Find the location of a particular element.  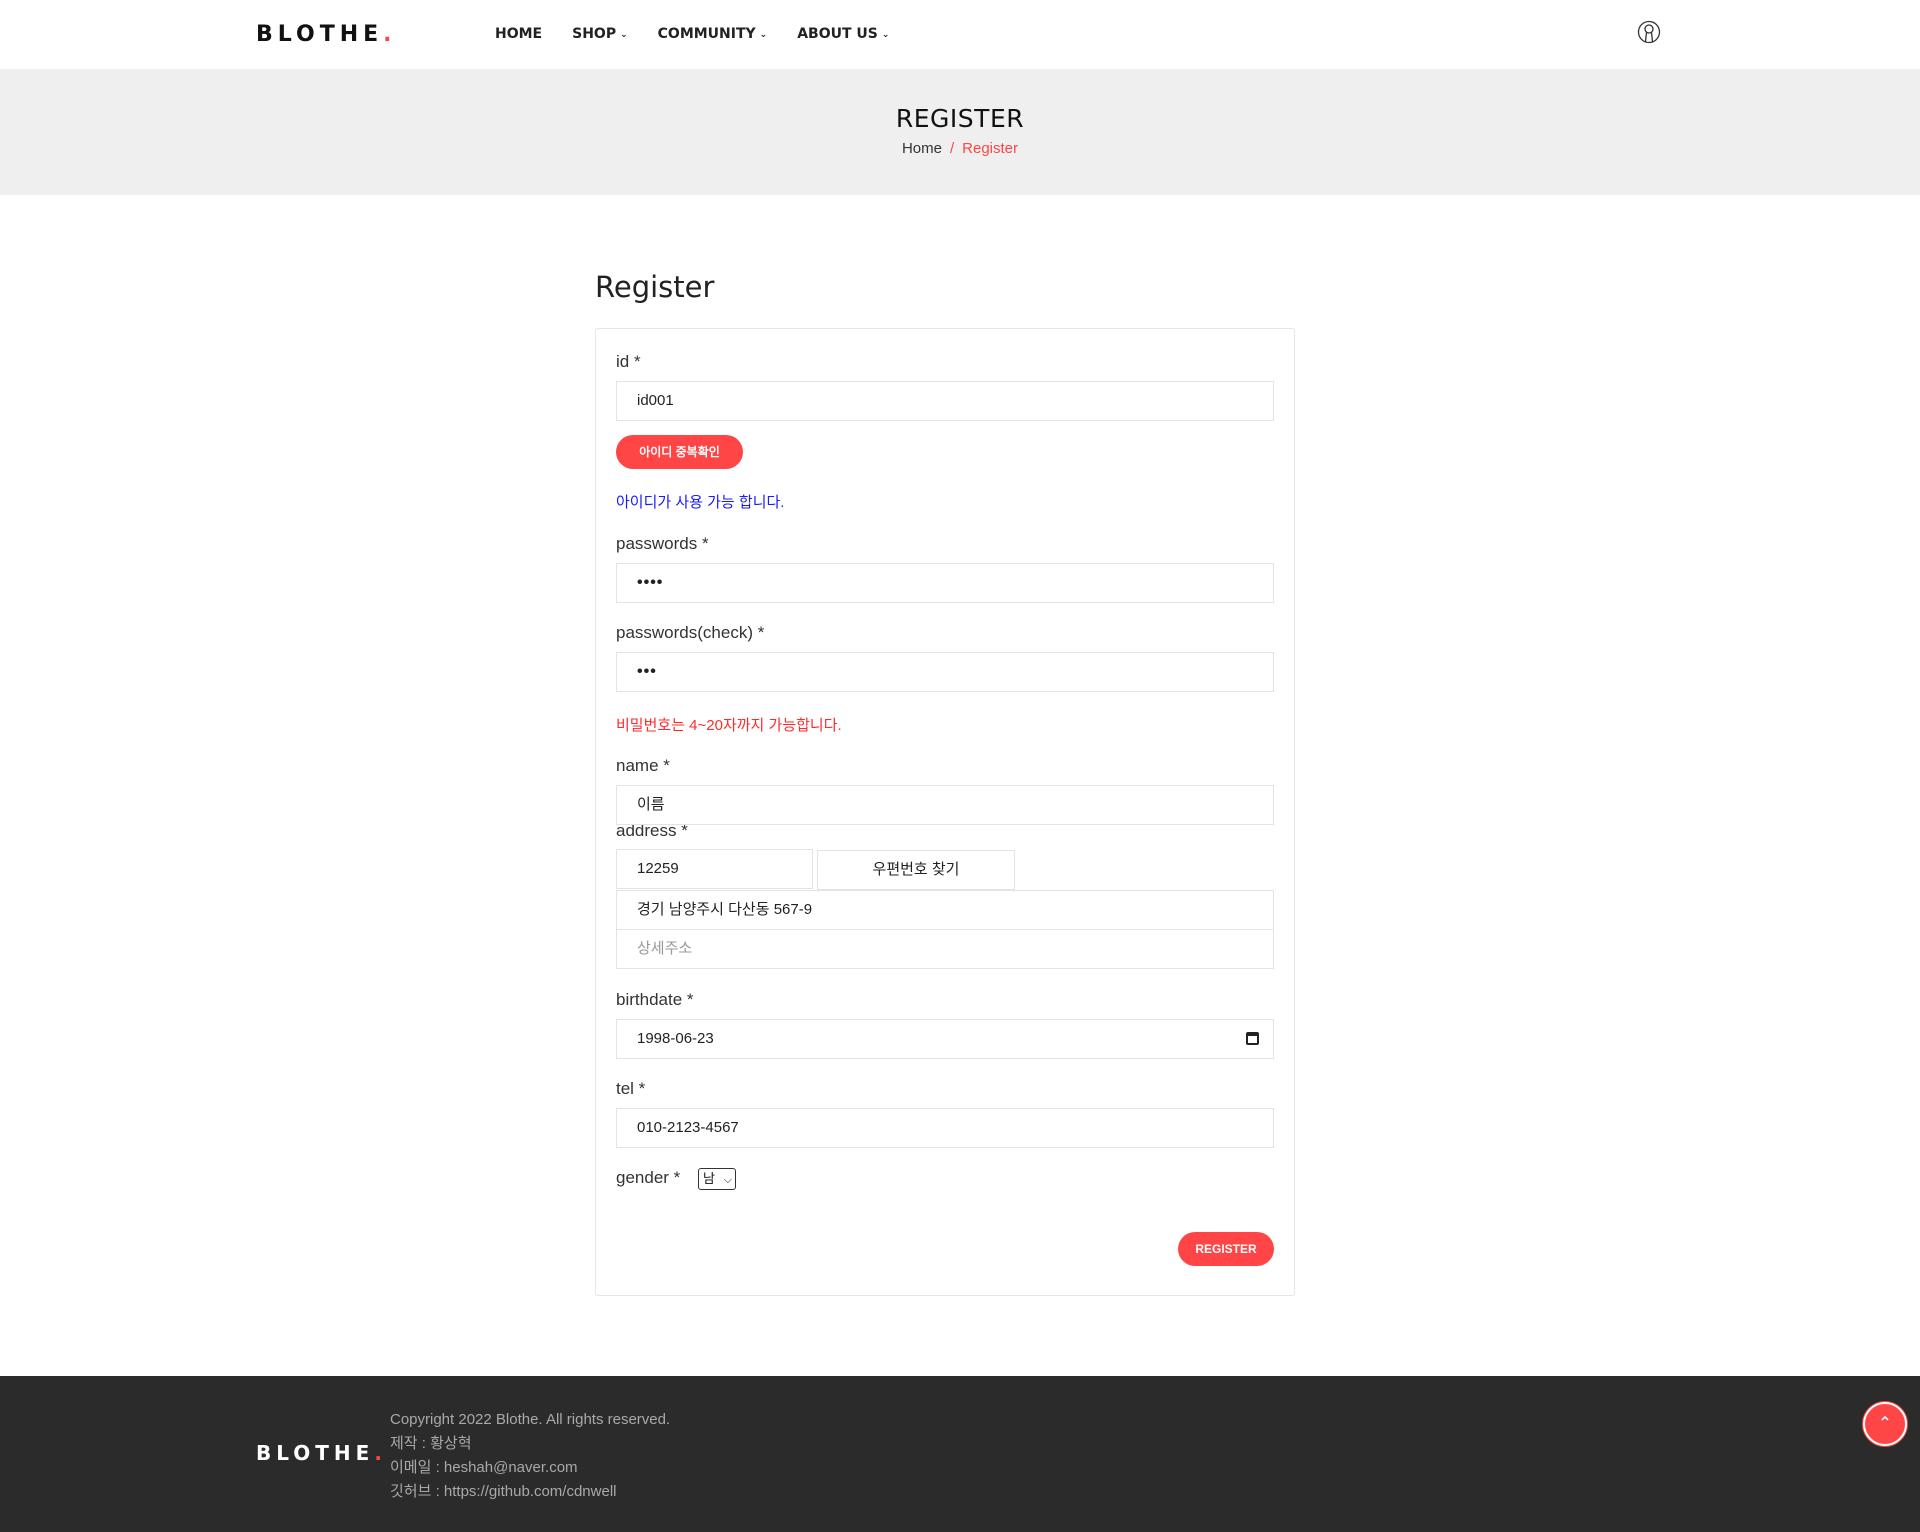

name-input: 이름 is located at coordinates (945, 805).